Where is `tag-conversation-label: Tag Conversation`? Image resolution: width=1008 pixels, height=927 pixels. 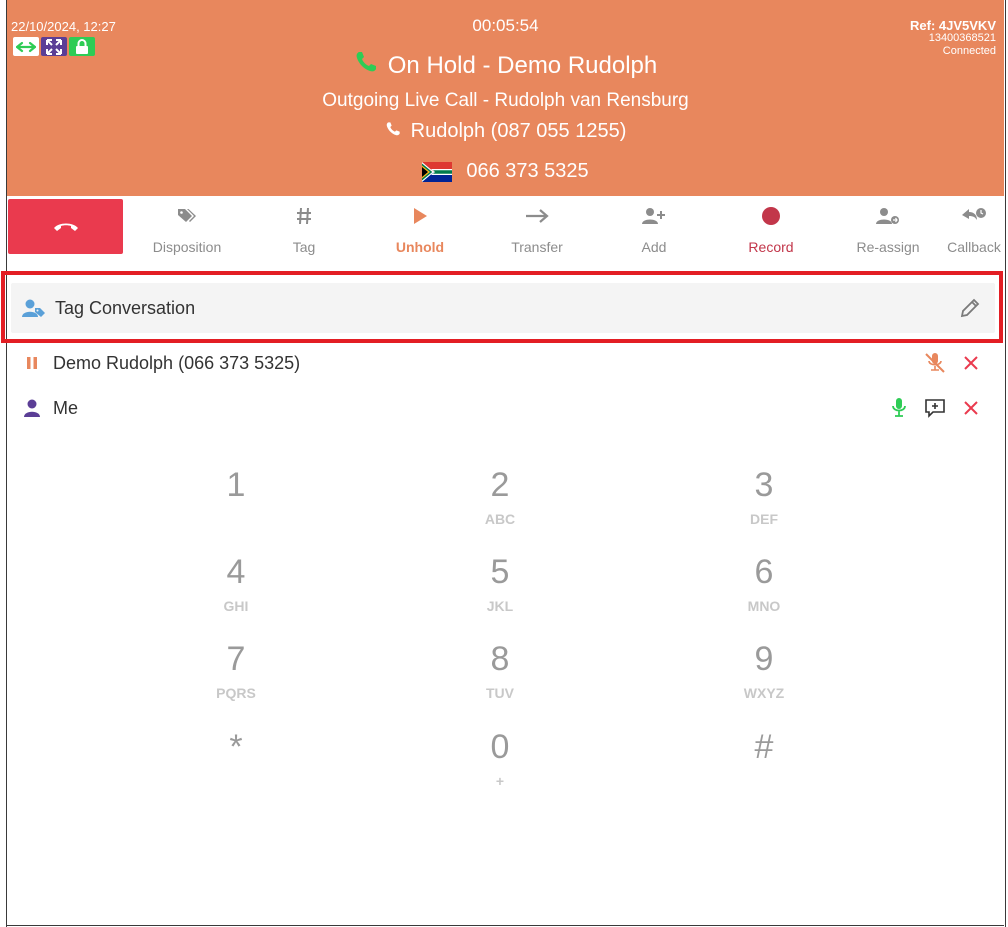
tag-conversation-label: Tag Conversation is located at coordinates (125, 307).